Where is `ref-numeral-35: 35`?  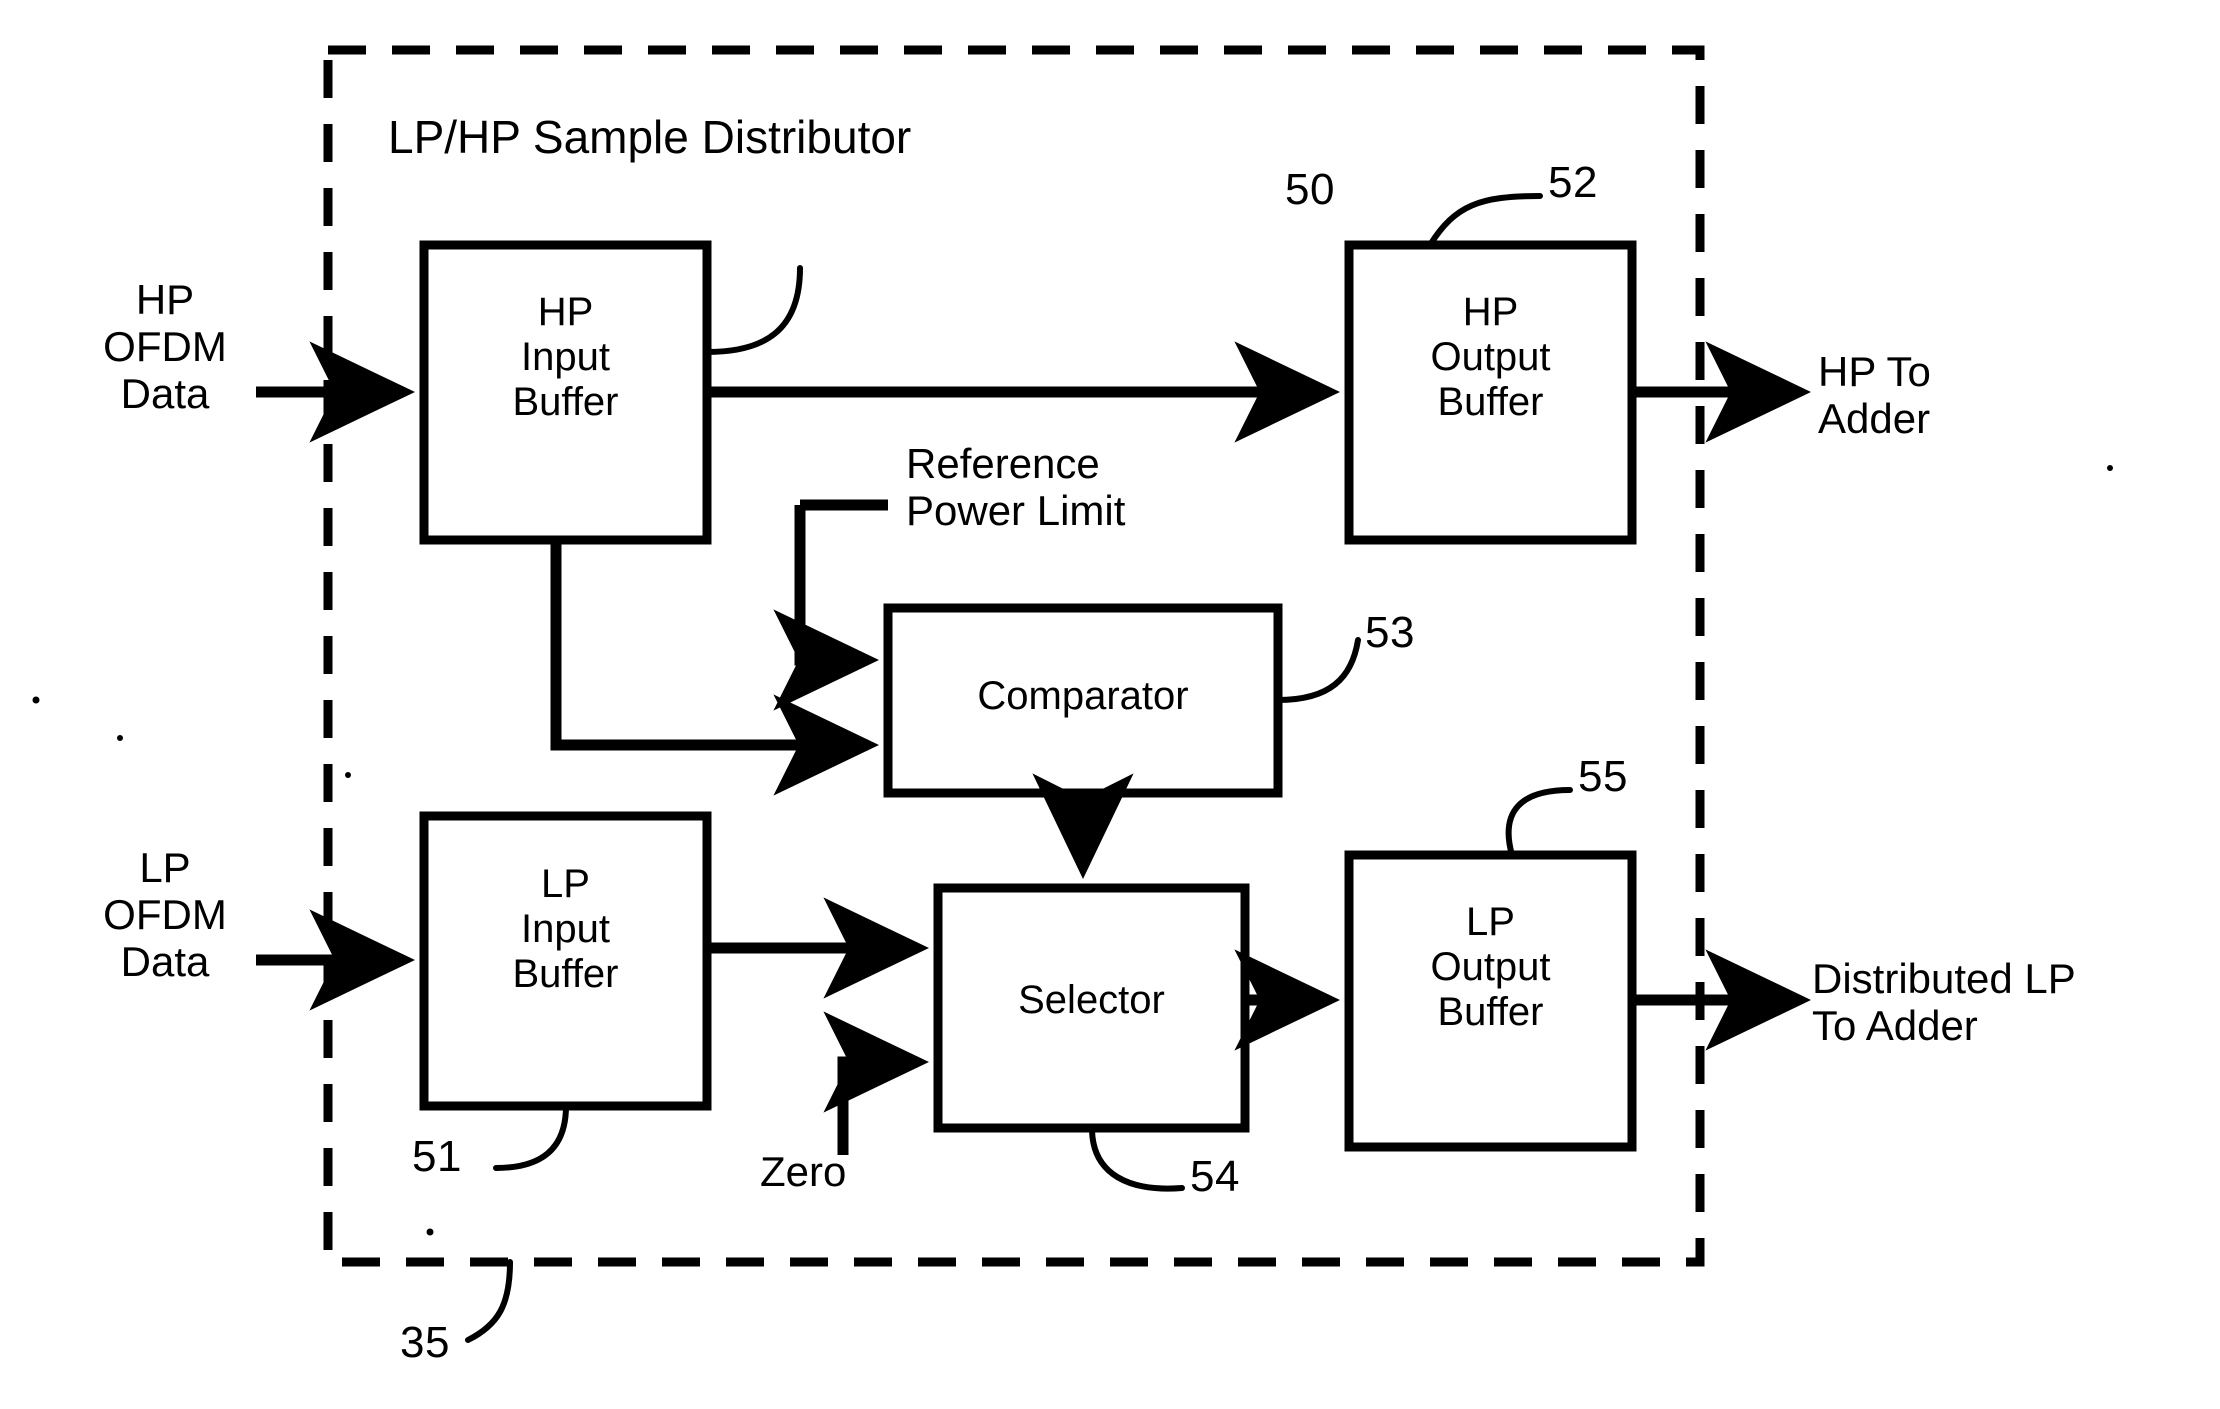 ref-numeral-35: 35 is located at coordinates (425, 1342).